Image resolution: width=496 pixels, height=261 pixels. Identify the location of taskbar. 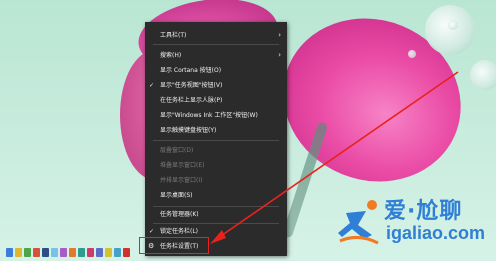
(70, 252).